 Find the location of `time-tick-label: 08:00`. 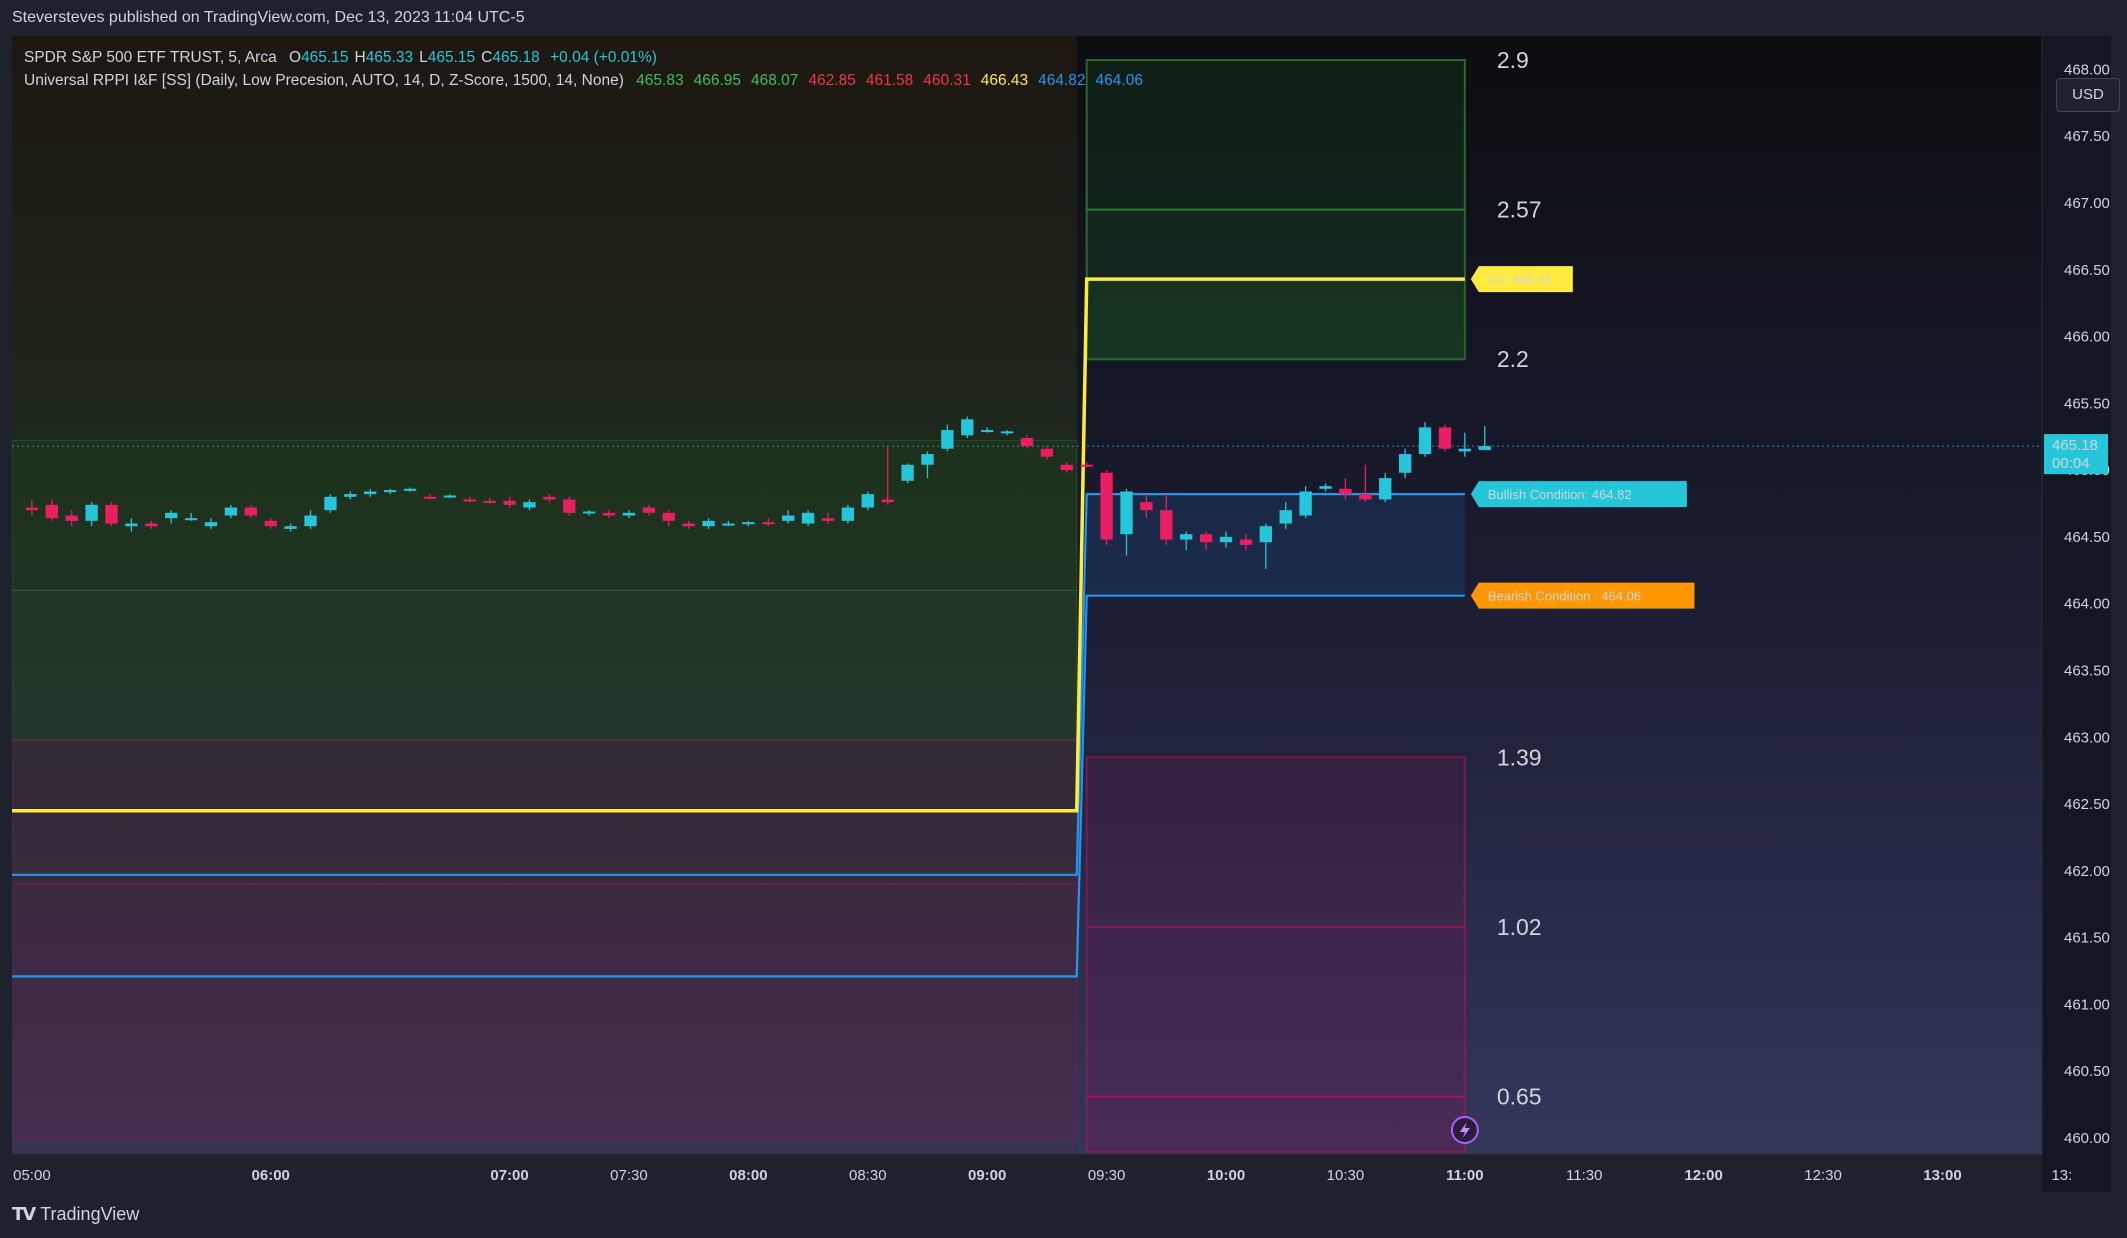

time-tick-label: 08:00 is located at coordinates (748, 1175).